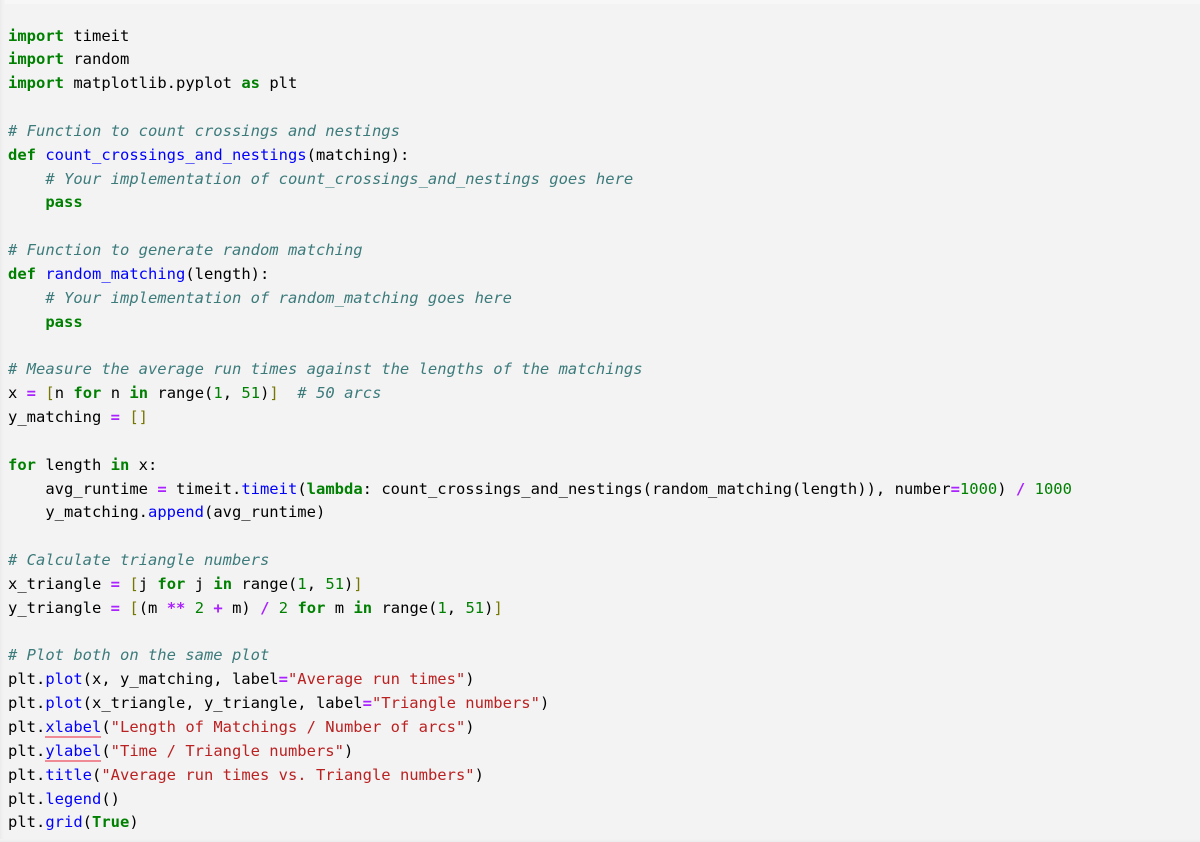  Describe the element at coordinates (143, 464) in the screenshot. I see `iterable: x:` at that location.